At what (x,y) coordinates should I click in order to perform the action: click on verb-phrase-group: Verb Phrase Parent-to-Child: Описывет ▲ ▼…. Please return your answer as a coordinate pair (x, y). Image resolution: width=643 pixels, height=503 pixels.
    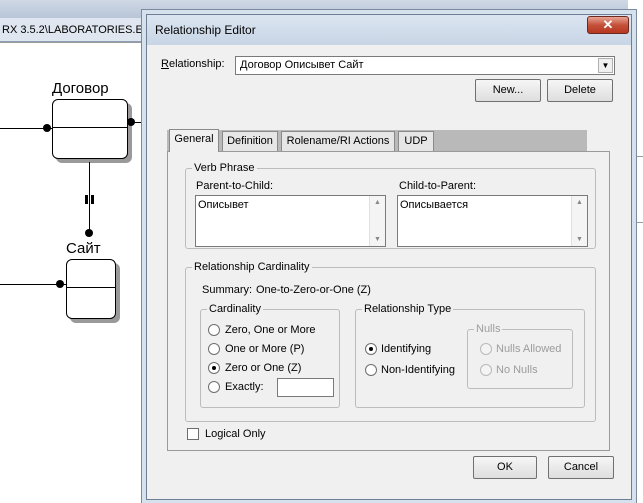
    Looking at the image, I should click on (390, 205).